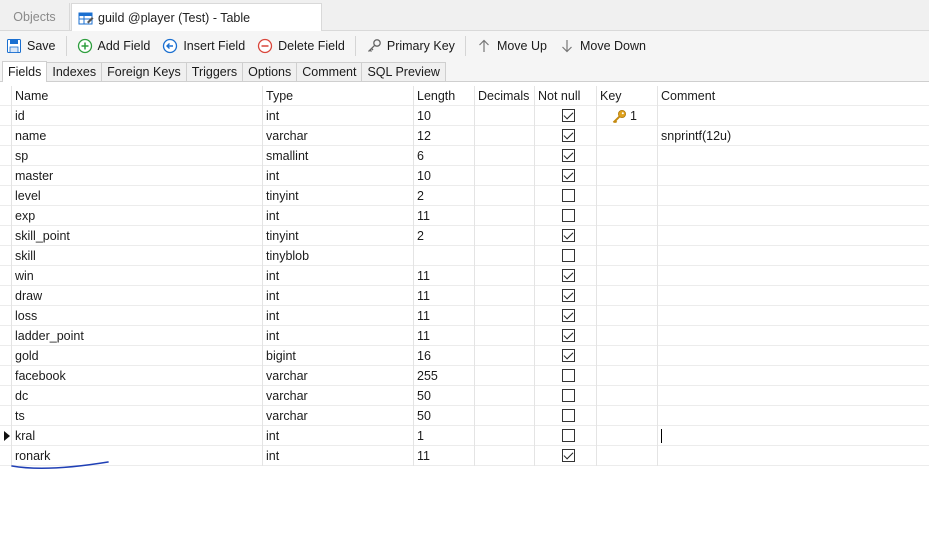 This screenshot has height=542, width=929. Describe the element at coordinates (214, 71) in the screenshot. I see `tab-triggers: Triggers` at that location.